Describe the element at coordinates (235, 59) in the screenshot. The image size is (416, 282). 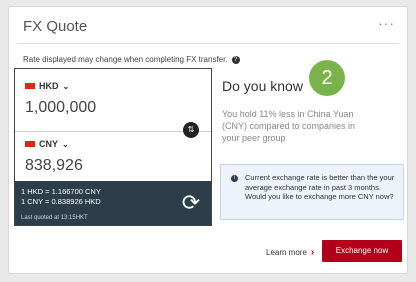
I see `help-icon: ?` at that location.